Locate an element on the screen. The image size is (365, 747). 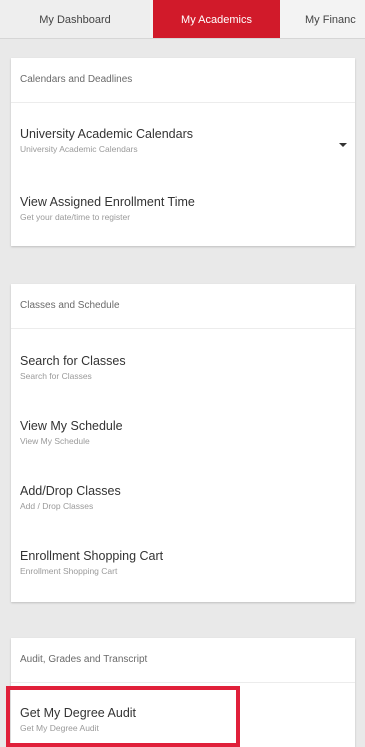
top-tab-bar: My Dashboard My Academics My Financ is located at coordinates (182, 19).